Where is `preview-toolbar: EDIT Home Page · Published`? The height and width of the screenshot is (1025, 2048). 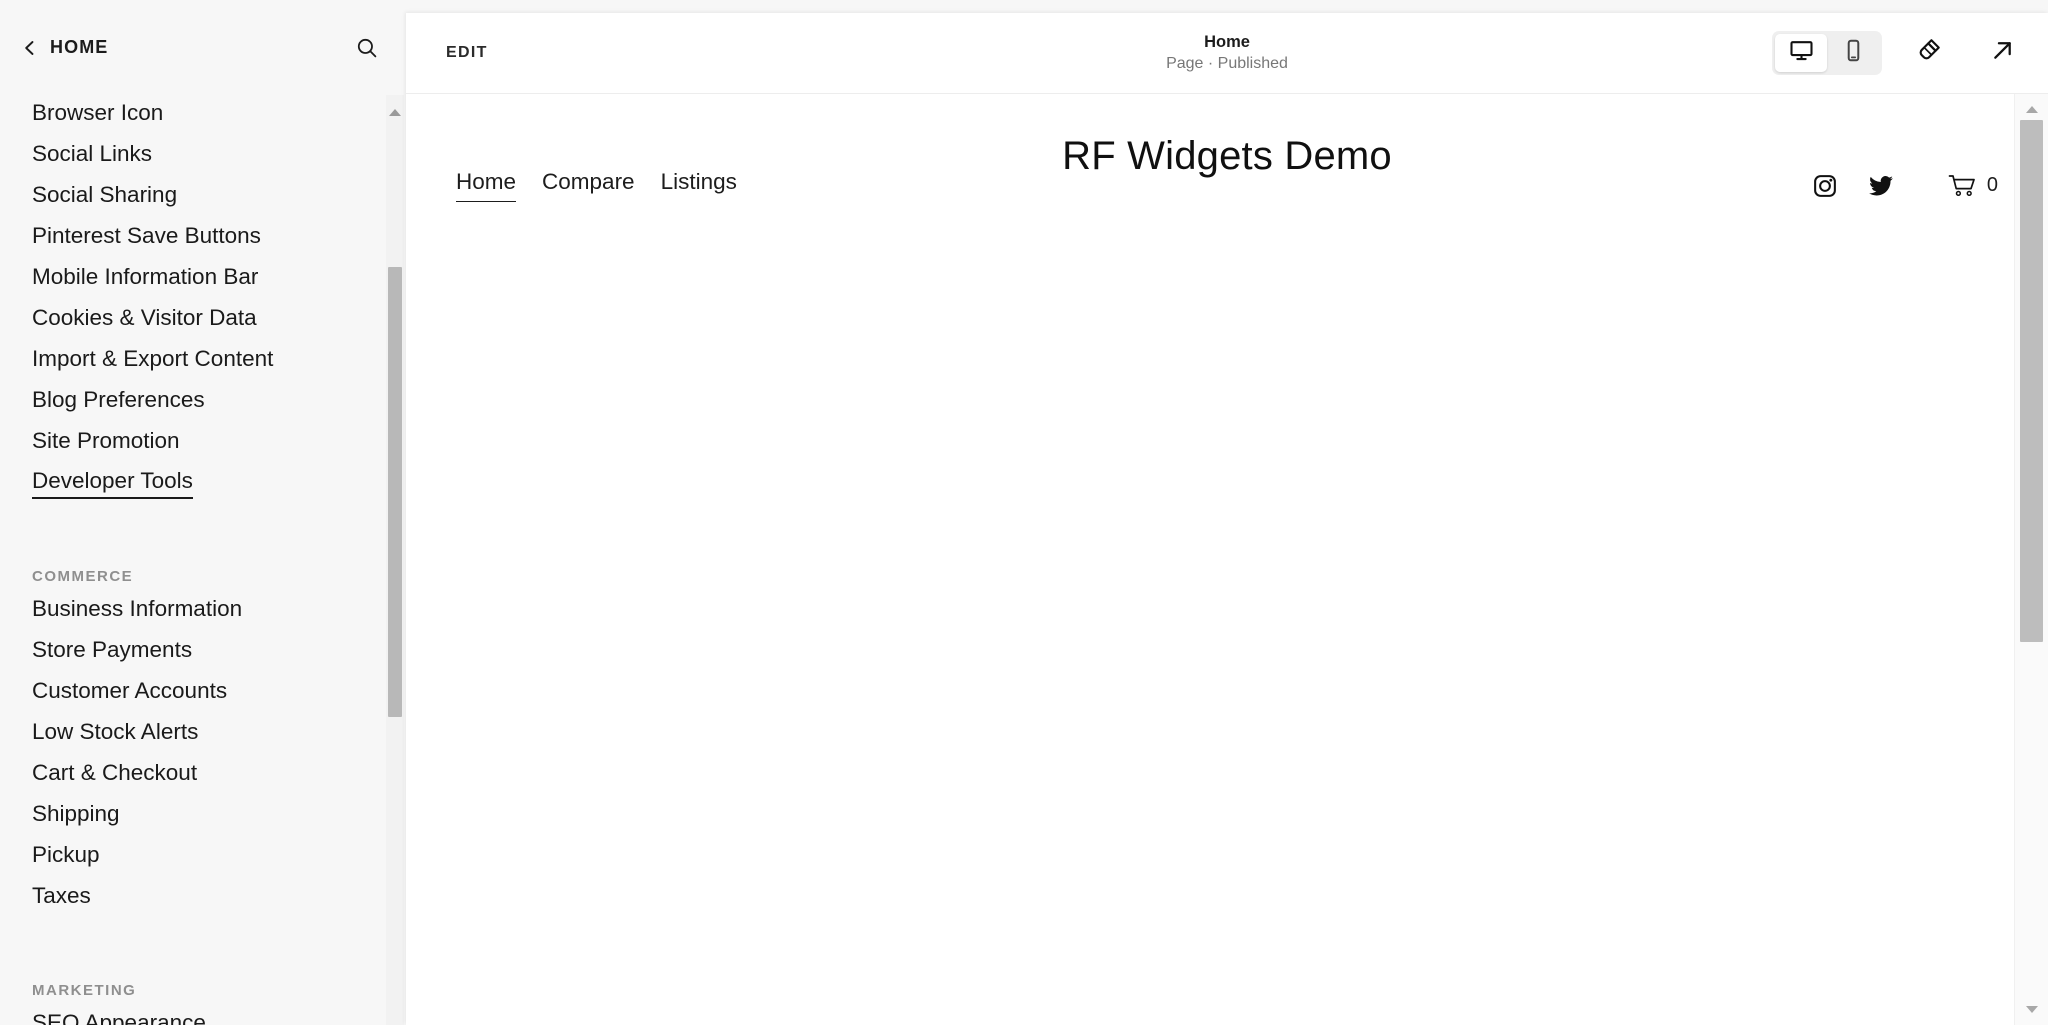 preview-toolbar: EDIT Home Page · Published is located at coordinates (1227, 53).